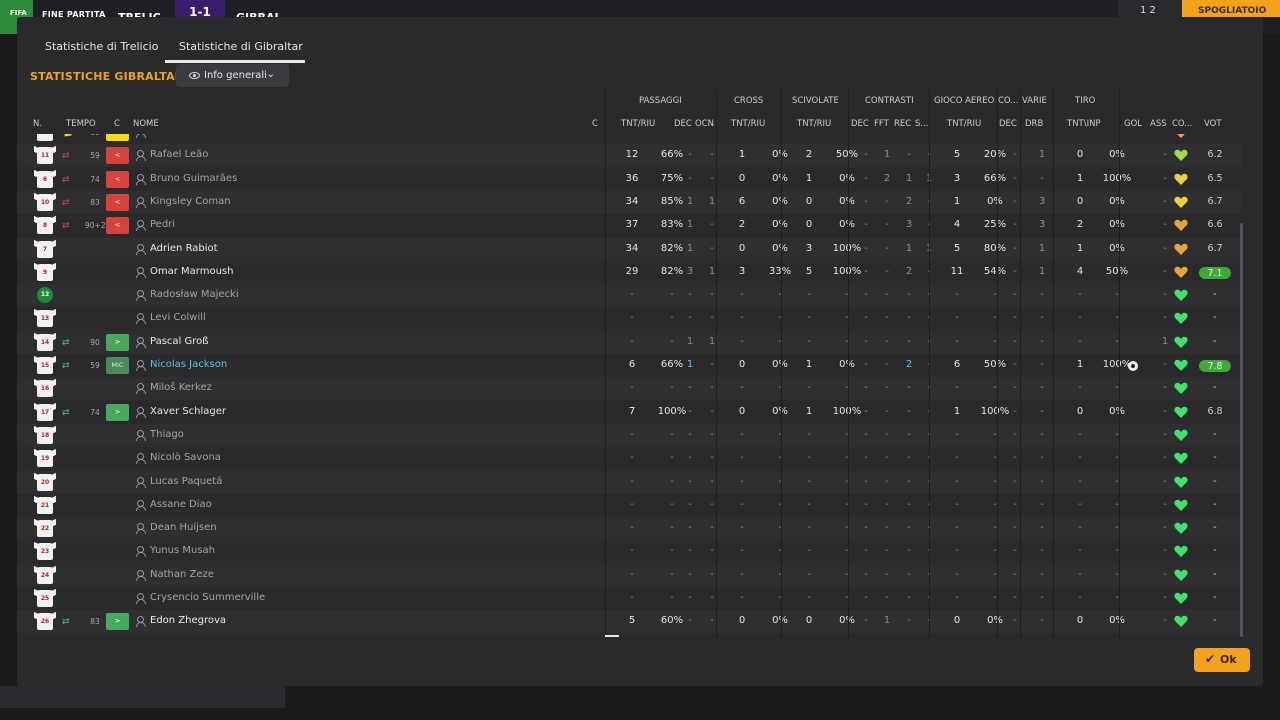 The image size is (1280, 720). What do you see at coordinates (909, 364) in the screenshot?
I see `stat-cell: 2` at bounding box center [909, 364].